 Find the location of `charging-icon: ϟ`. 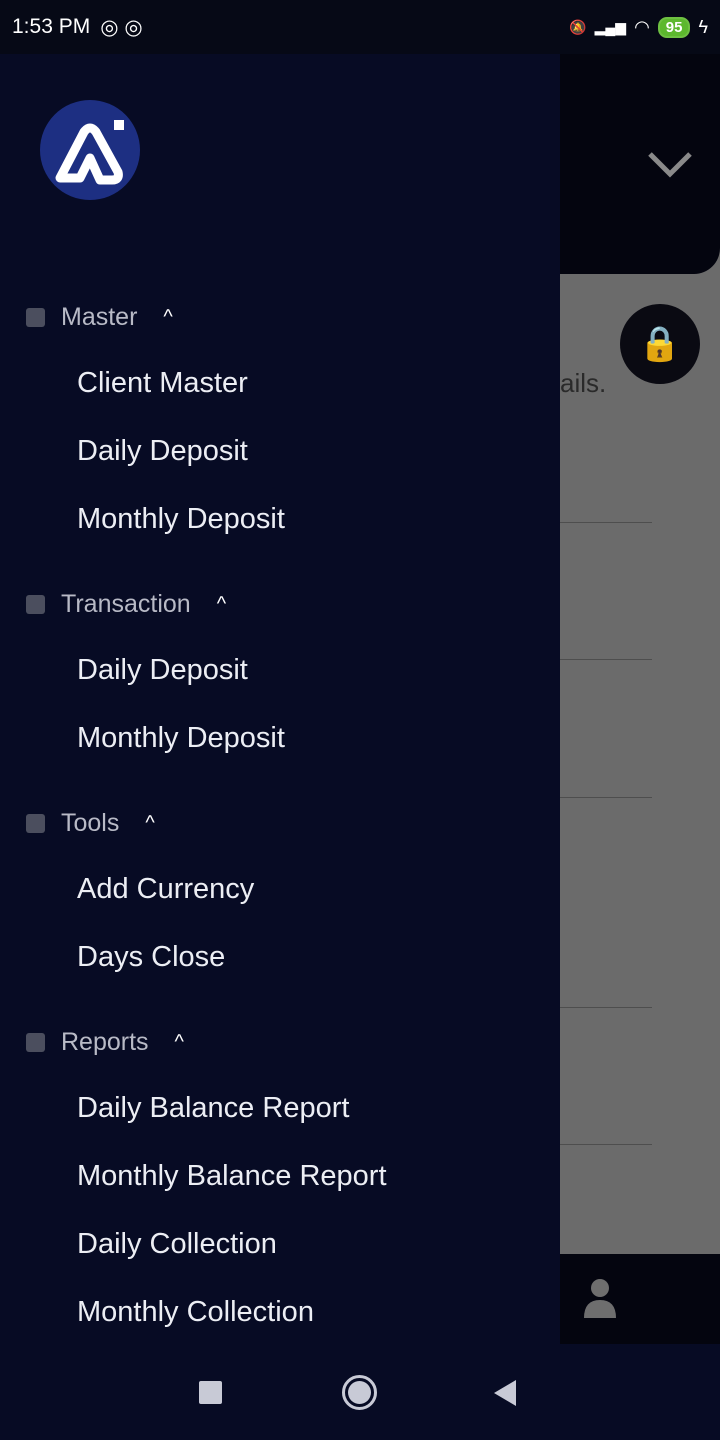

charging-icon: ϟ is located at coordinates (703, 26).